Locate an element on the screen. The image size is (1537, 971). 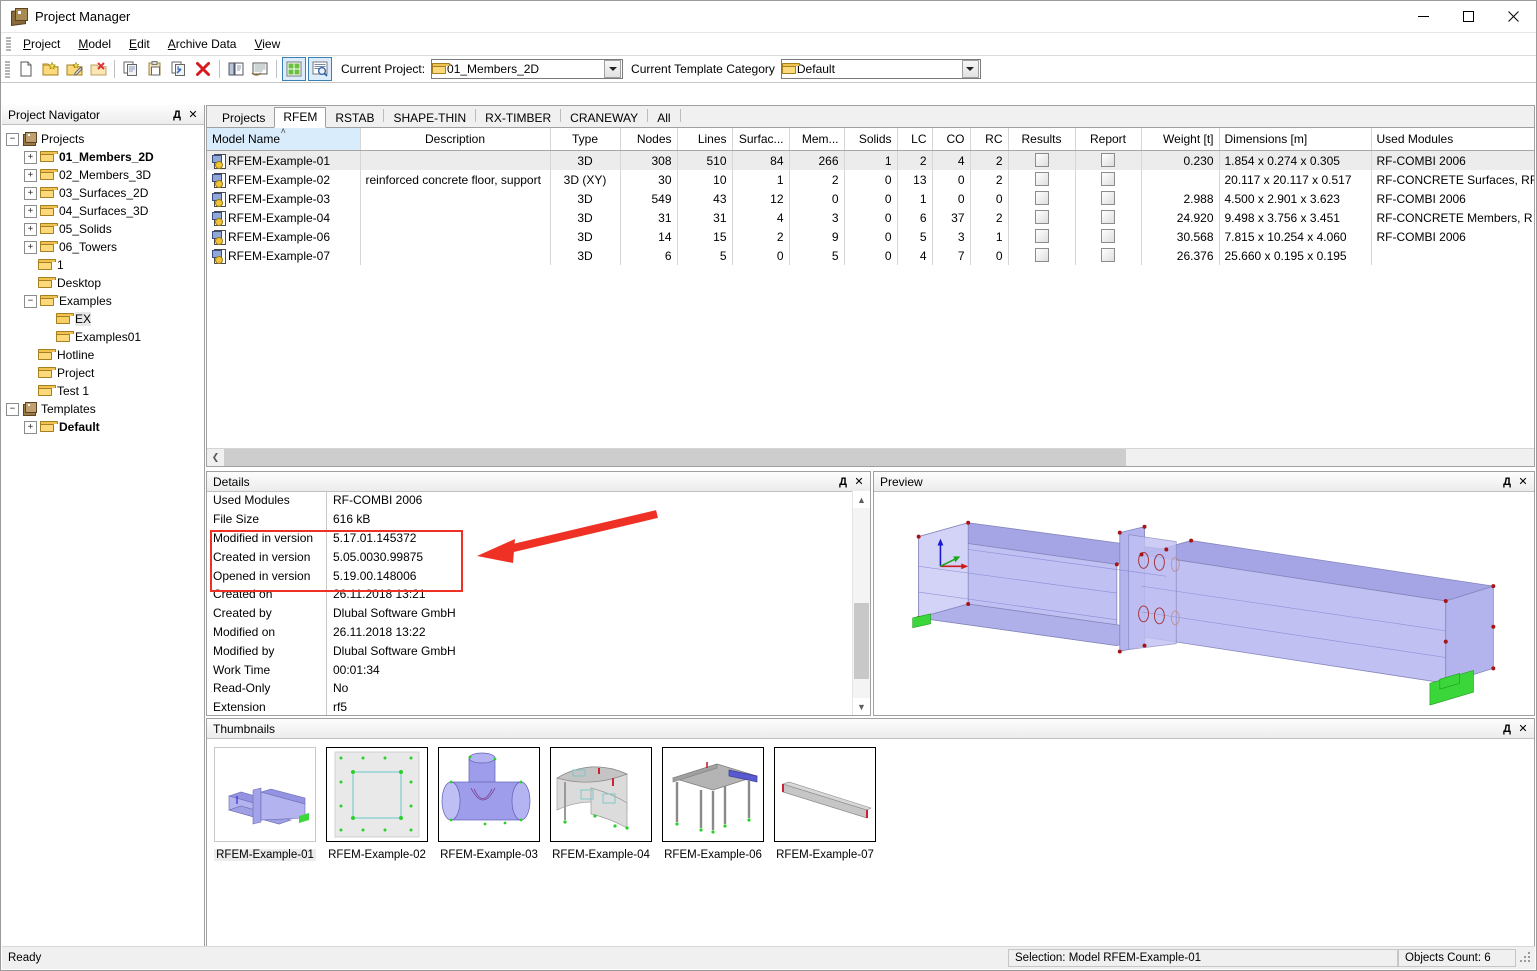
menu-edit: Edit is located at coordinates (139, 44).